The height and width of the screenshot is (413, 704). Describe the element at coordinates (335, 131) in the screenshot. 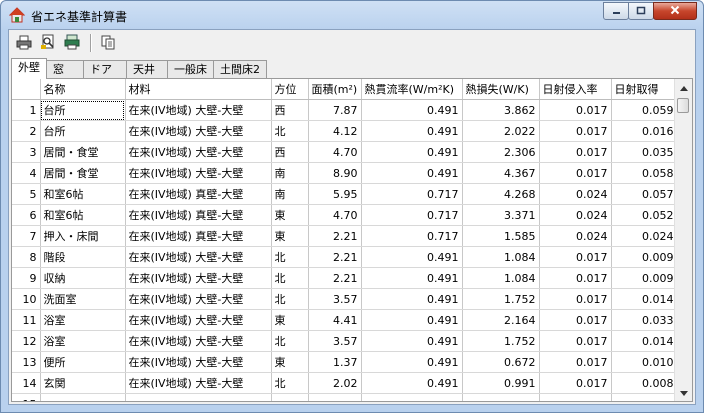

I see `area-cell: 4.12` at that location.